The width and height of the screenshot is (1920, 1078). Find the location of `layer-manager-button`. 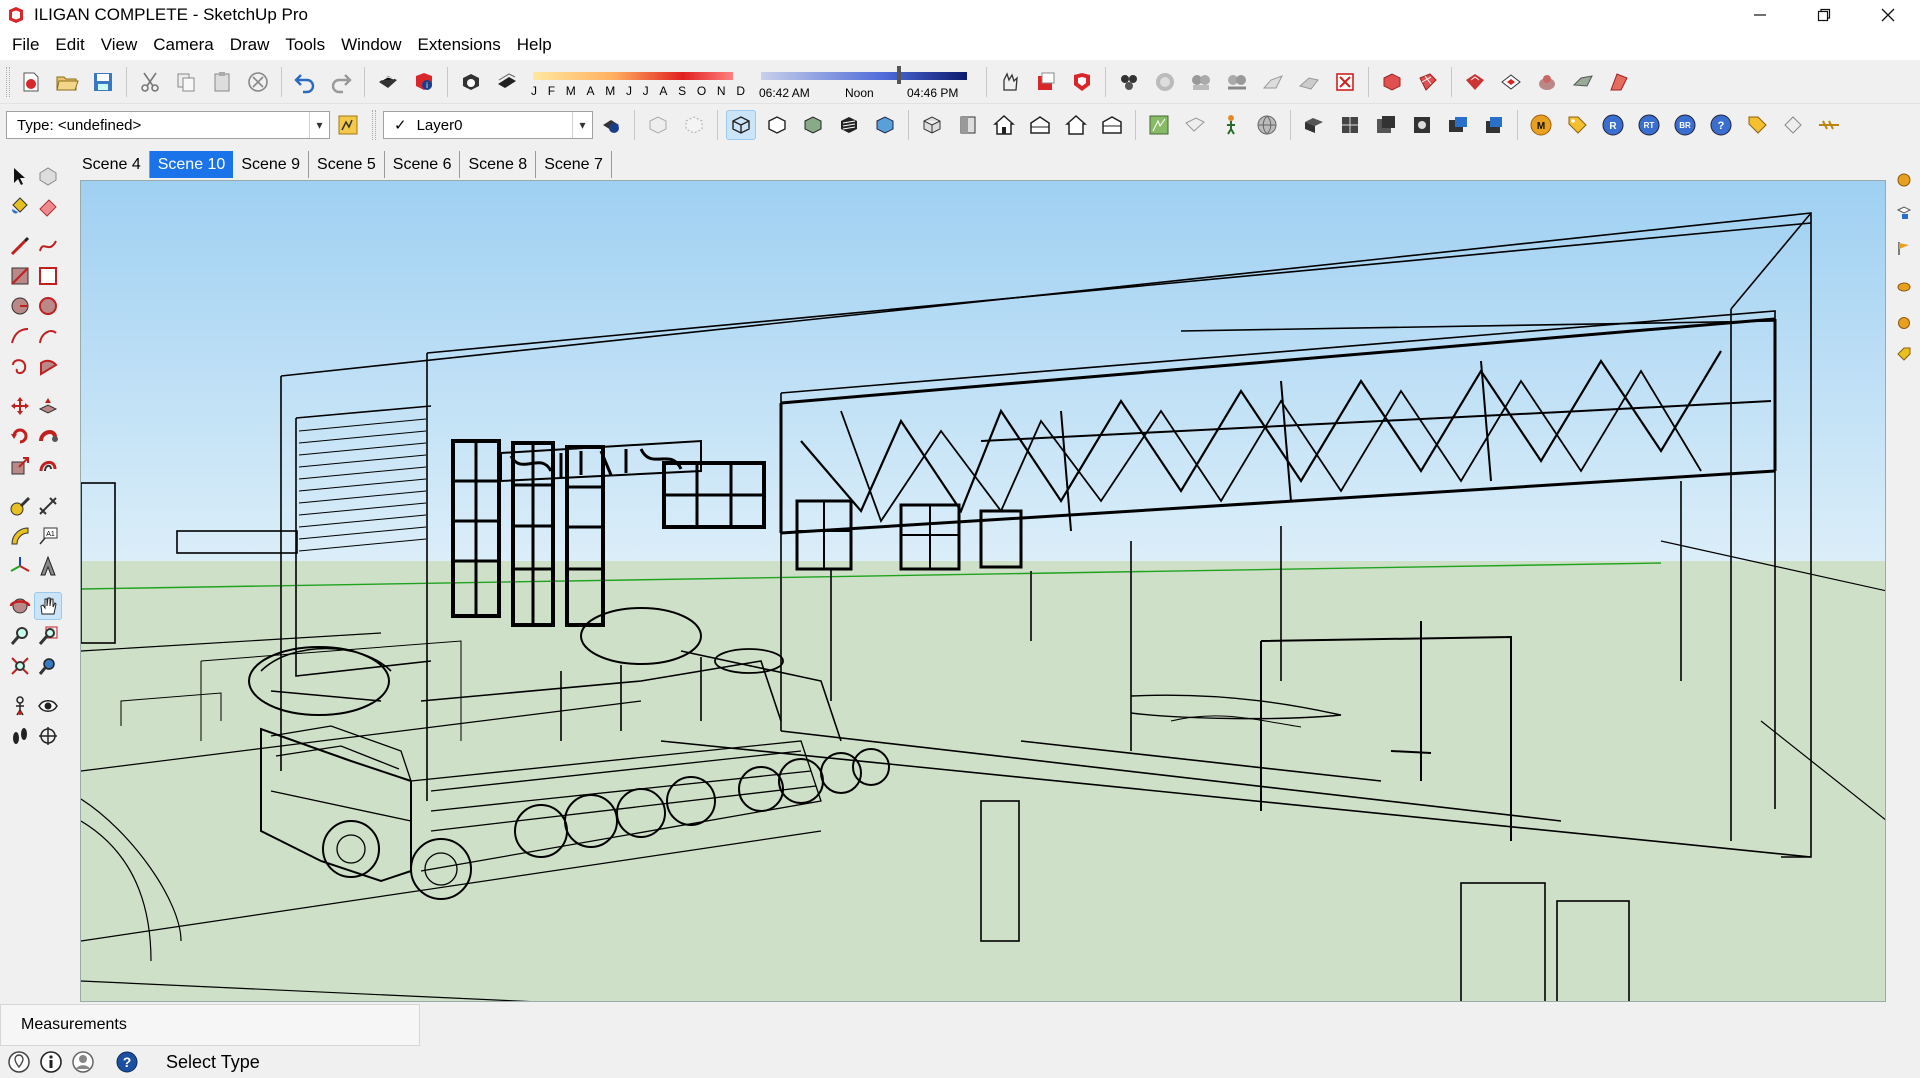

layer-manager-button is located at coordinates (611, 125).